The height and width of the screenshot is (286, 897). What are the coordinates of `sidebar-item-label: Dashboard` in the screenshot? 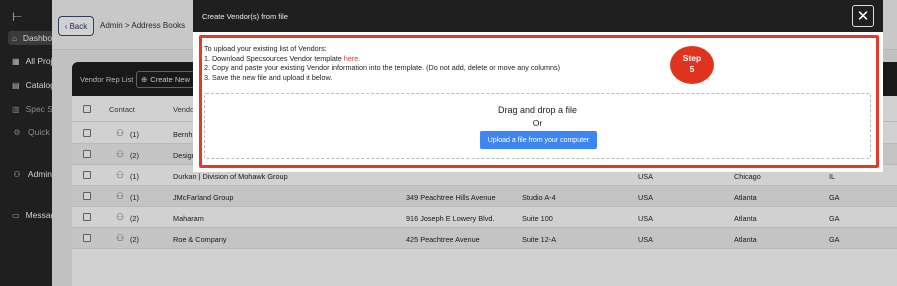 It's located at (37, 38).